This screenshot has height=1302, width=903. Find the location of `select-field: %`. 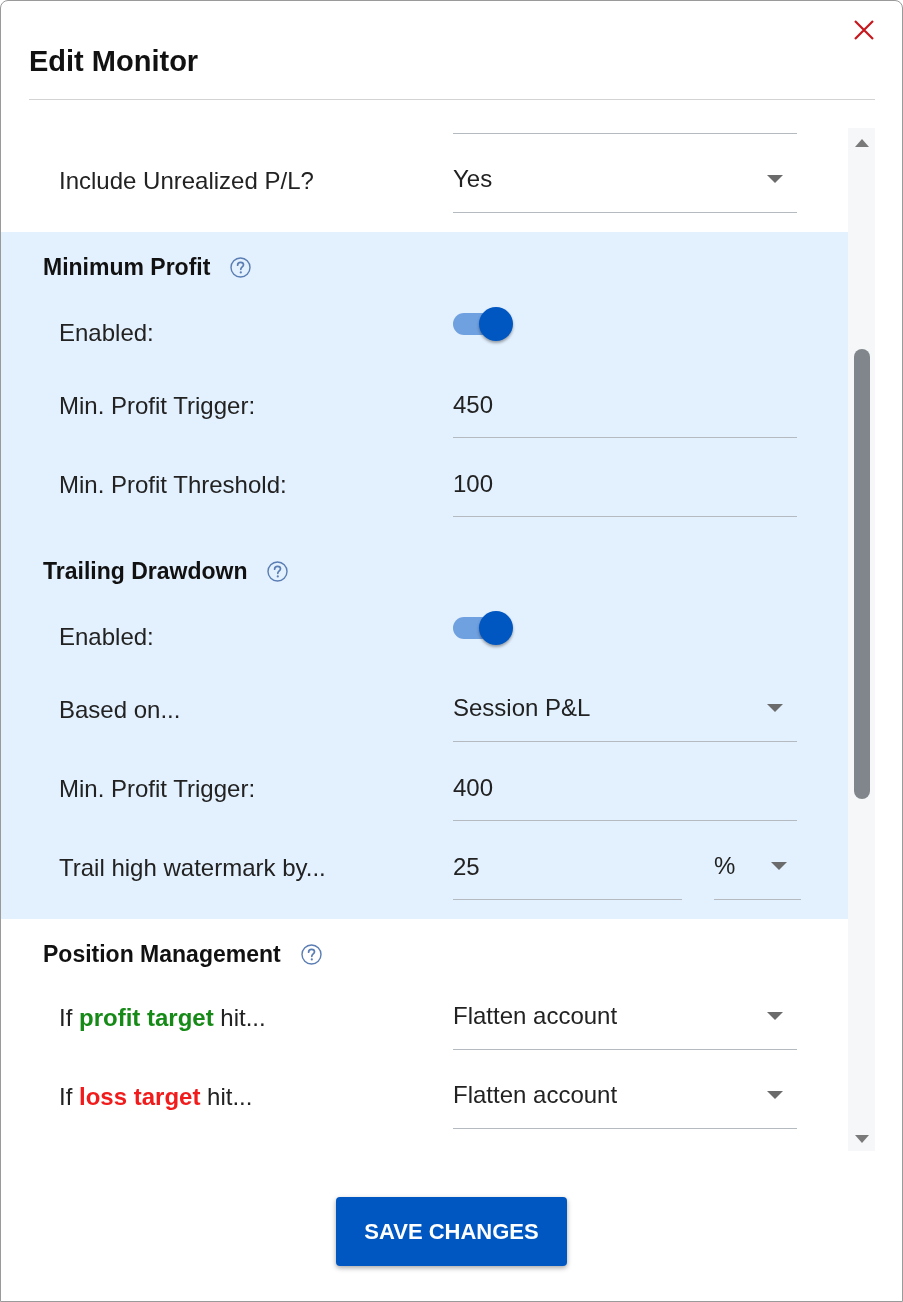

select-field: % is located at coordinates (757, 870).